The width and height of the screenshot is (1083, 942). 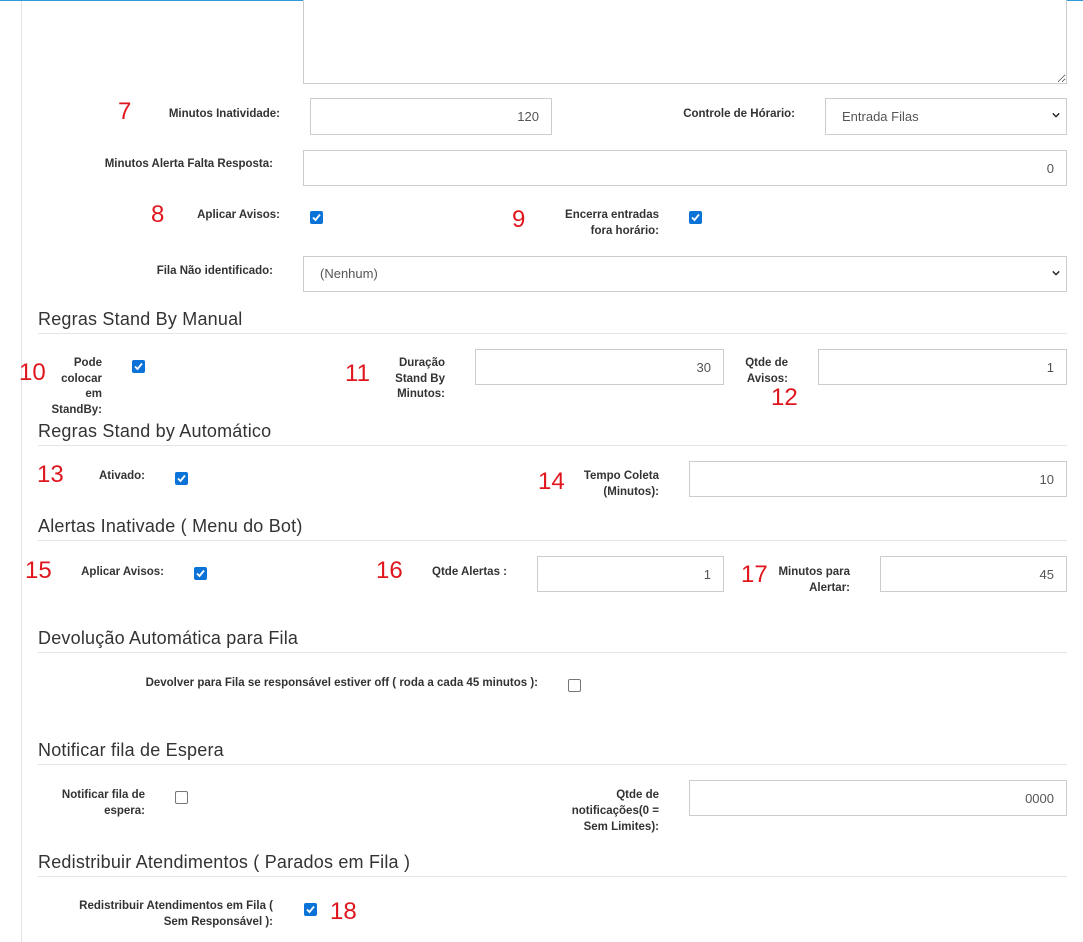 What do you see at coordinates (131, 750) in the screenshot?
I see `notificar-title: Notificar fila de Espera` at bounding box center [131, 750].